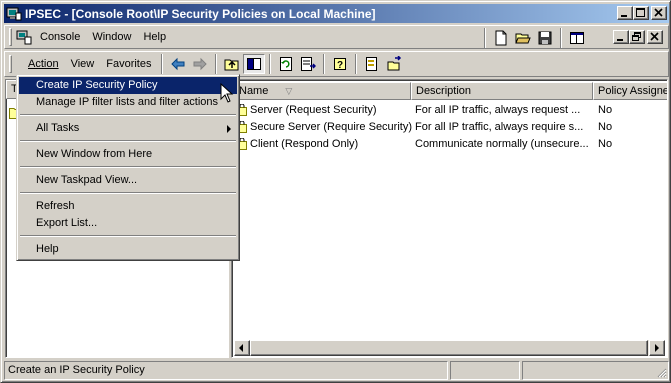  I want to click on column-header-policy-assigned: Policy Assigned, so click(630, 91).